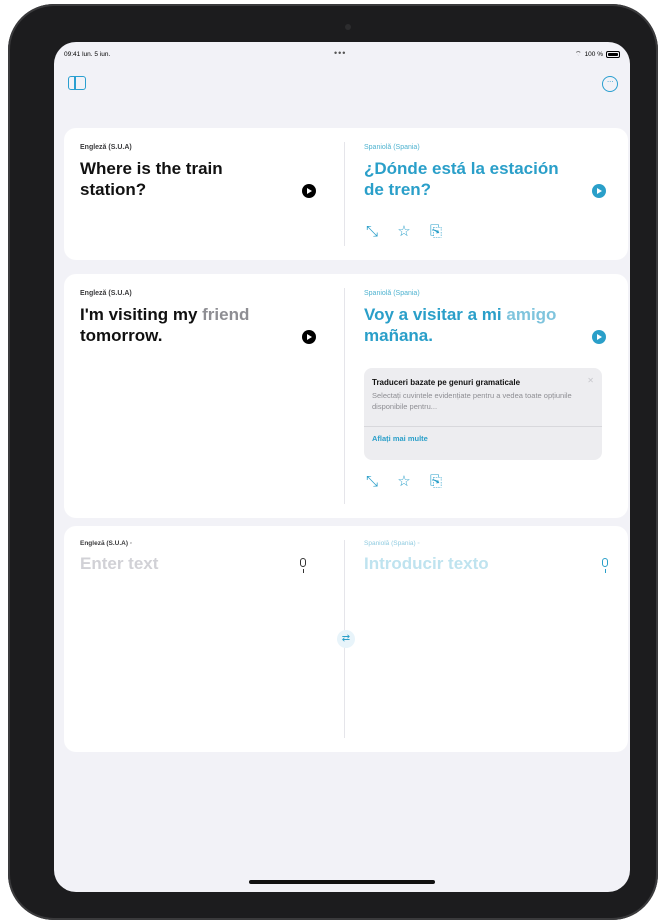 This screenshot has width=665, height=924. What do you see at coordinates (392, 543) in the screenshot?
I see `target-language-picker: Spaniolă (Spania) ◦` at bounding box center [392, 543].